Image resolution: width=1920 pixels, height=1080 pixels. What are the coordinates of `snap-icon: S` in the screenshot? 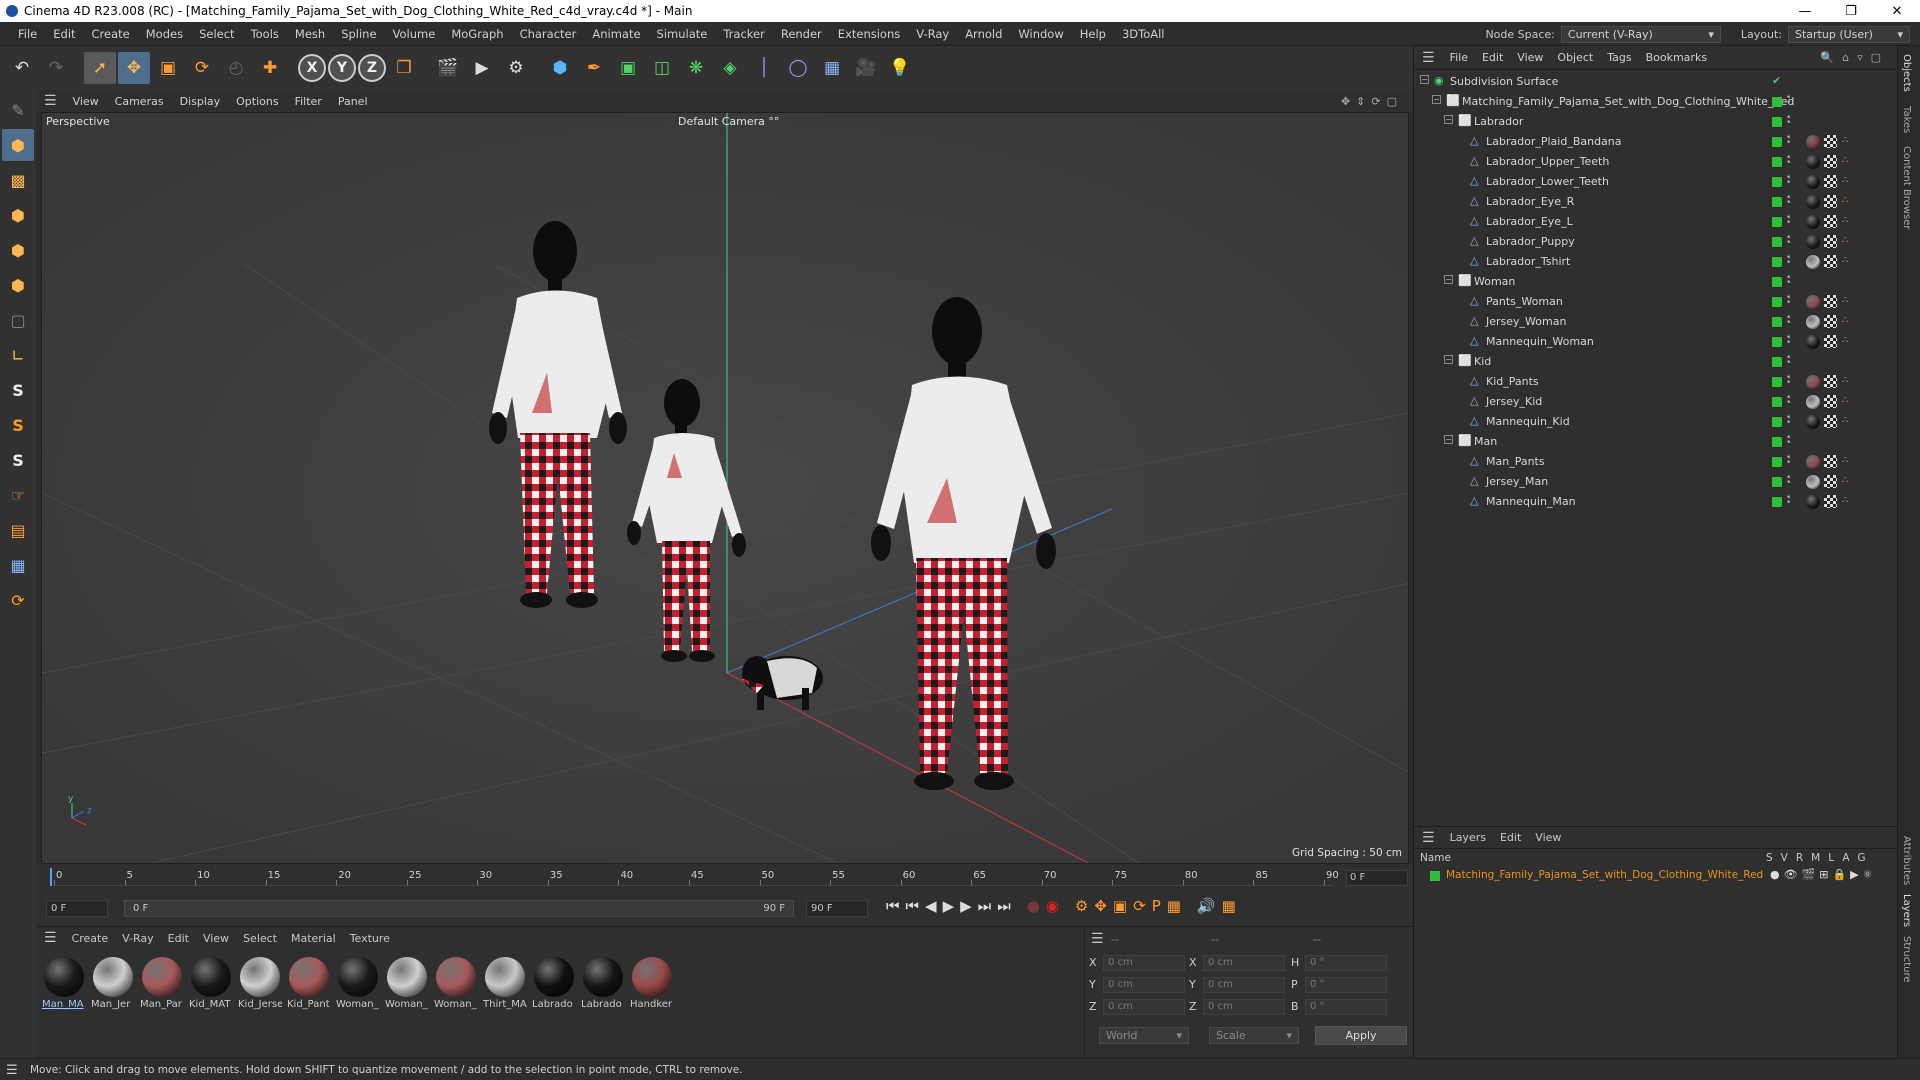 It's located at (18, 390).